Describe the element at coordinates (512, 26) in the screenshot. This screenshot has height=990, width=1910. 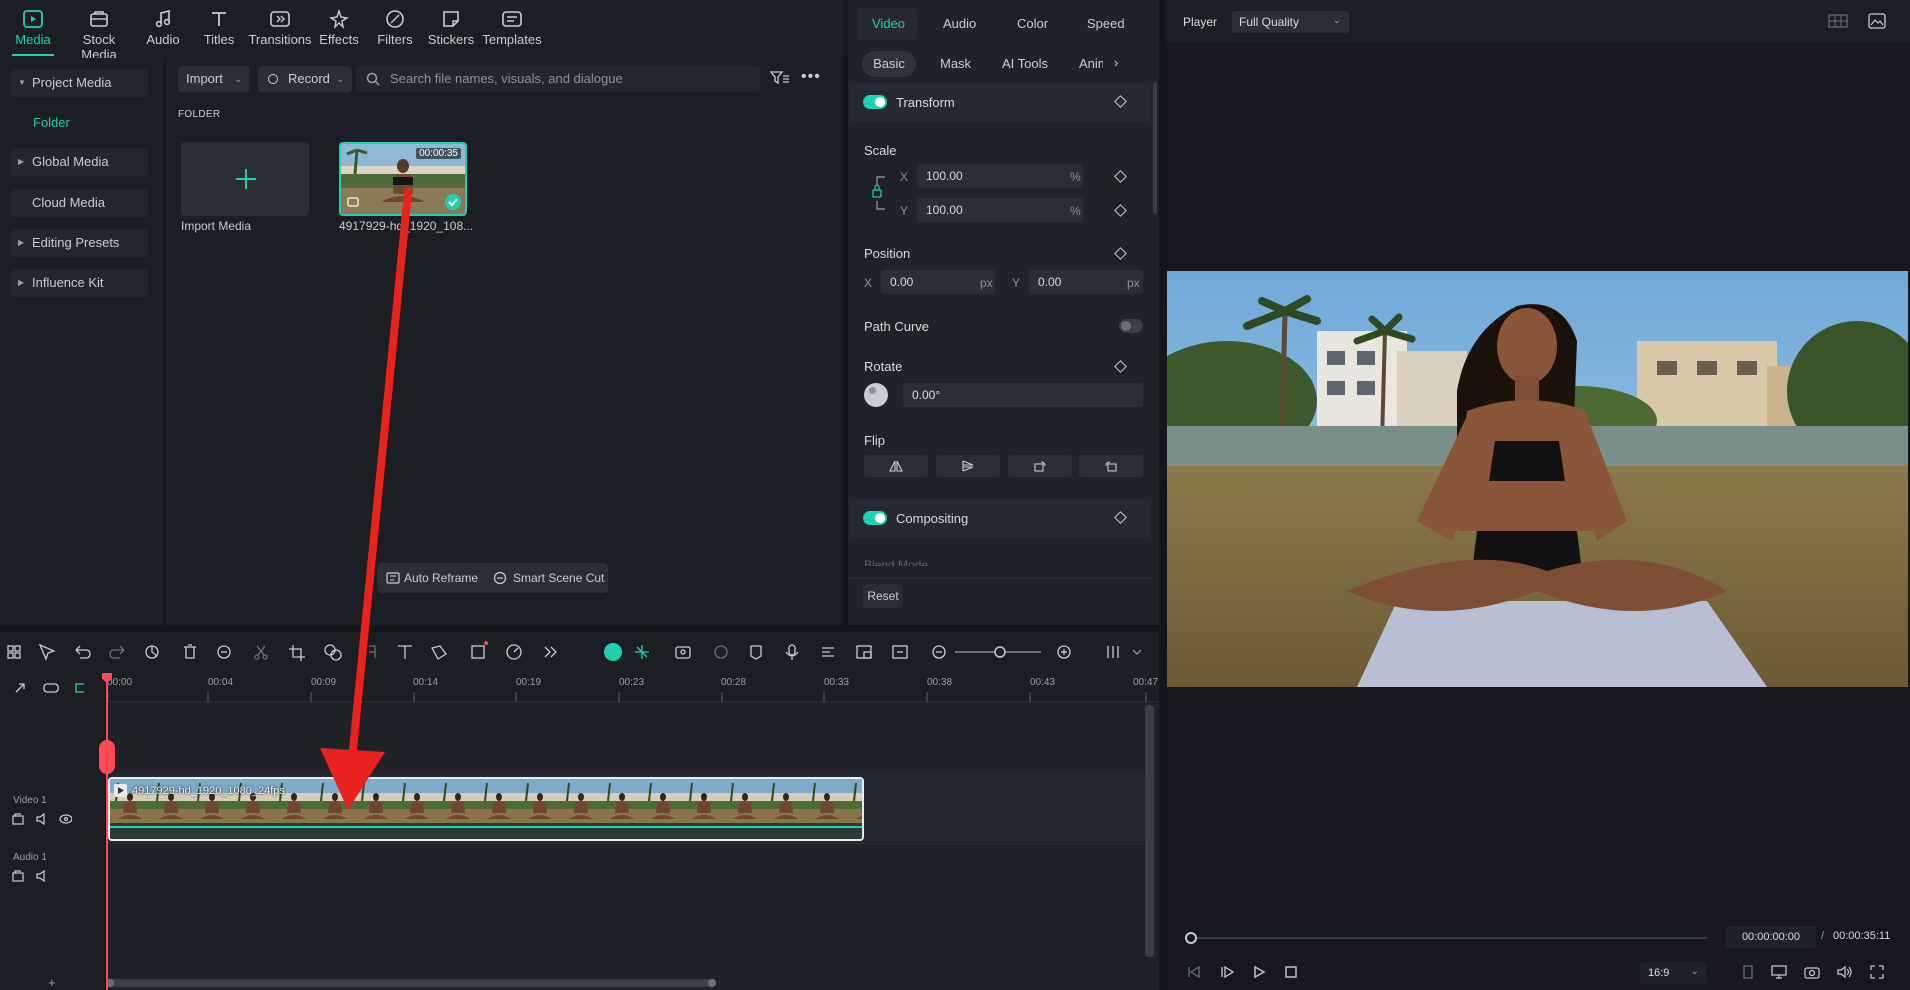
I see `tab-templates: Templates` at that location.